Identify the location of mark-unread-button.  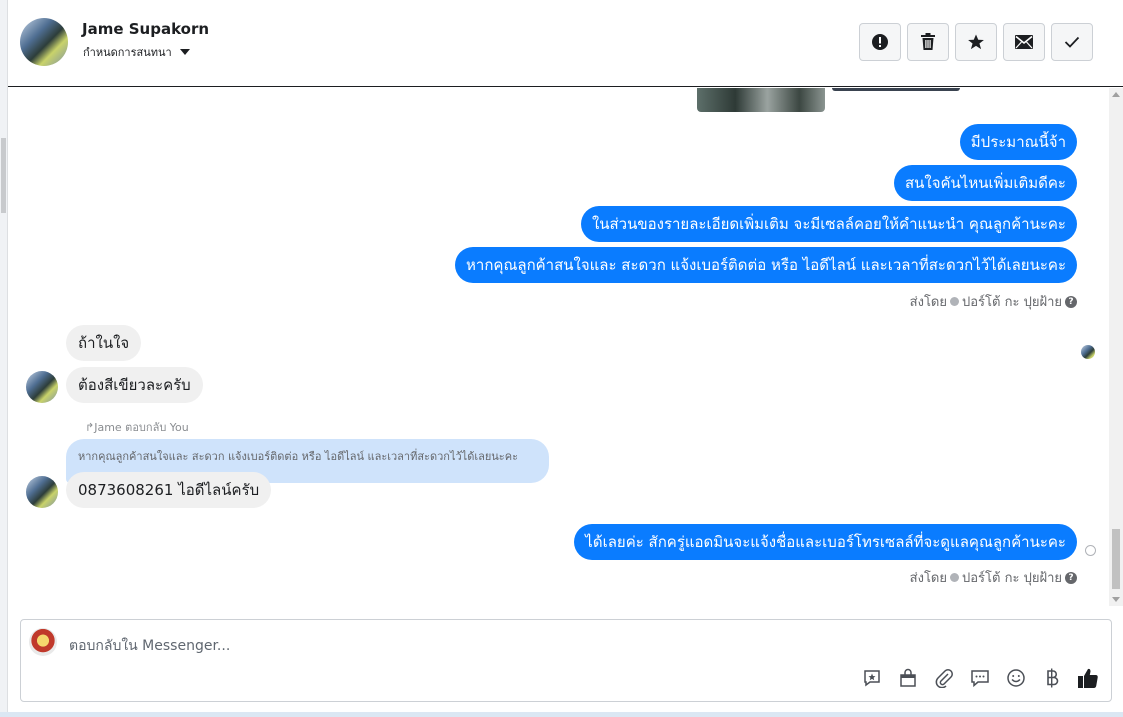
(1024, 42).